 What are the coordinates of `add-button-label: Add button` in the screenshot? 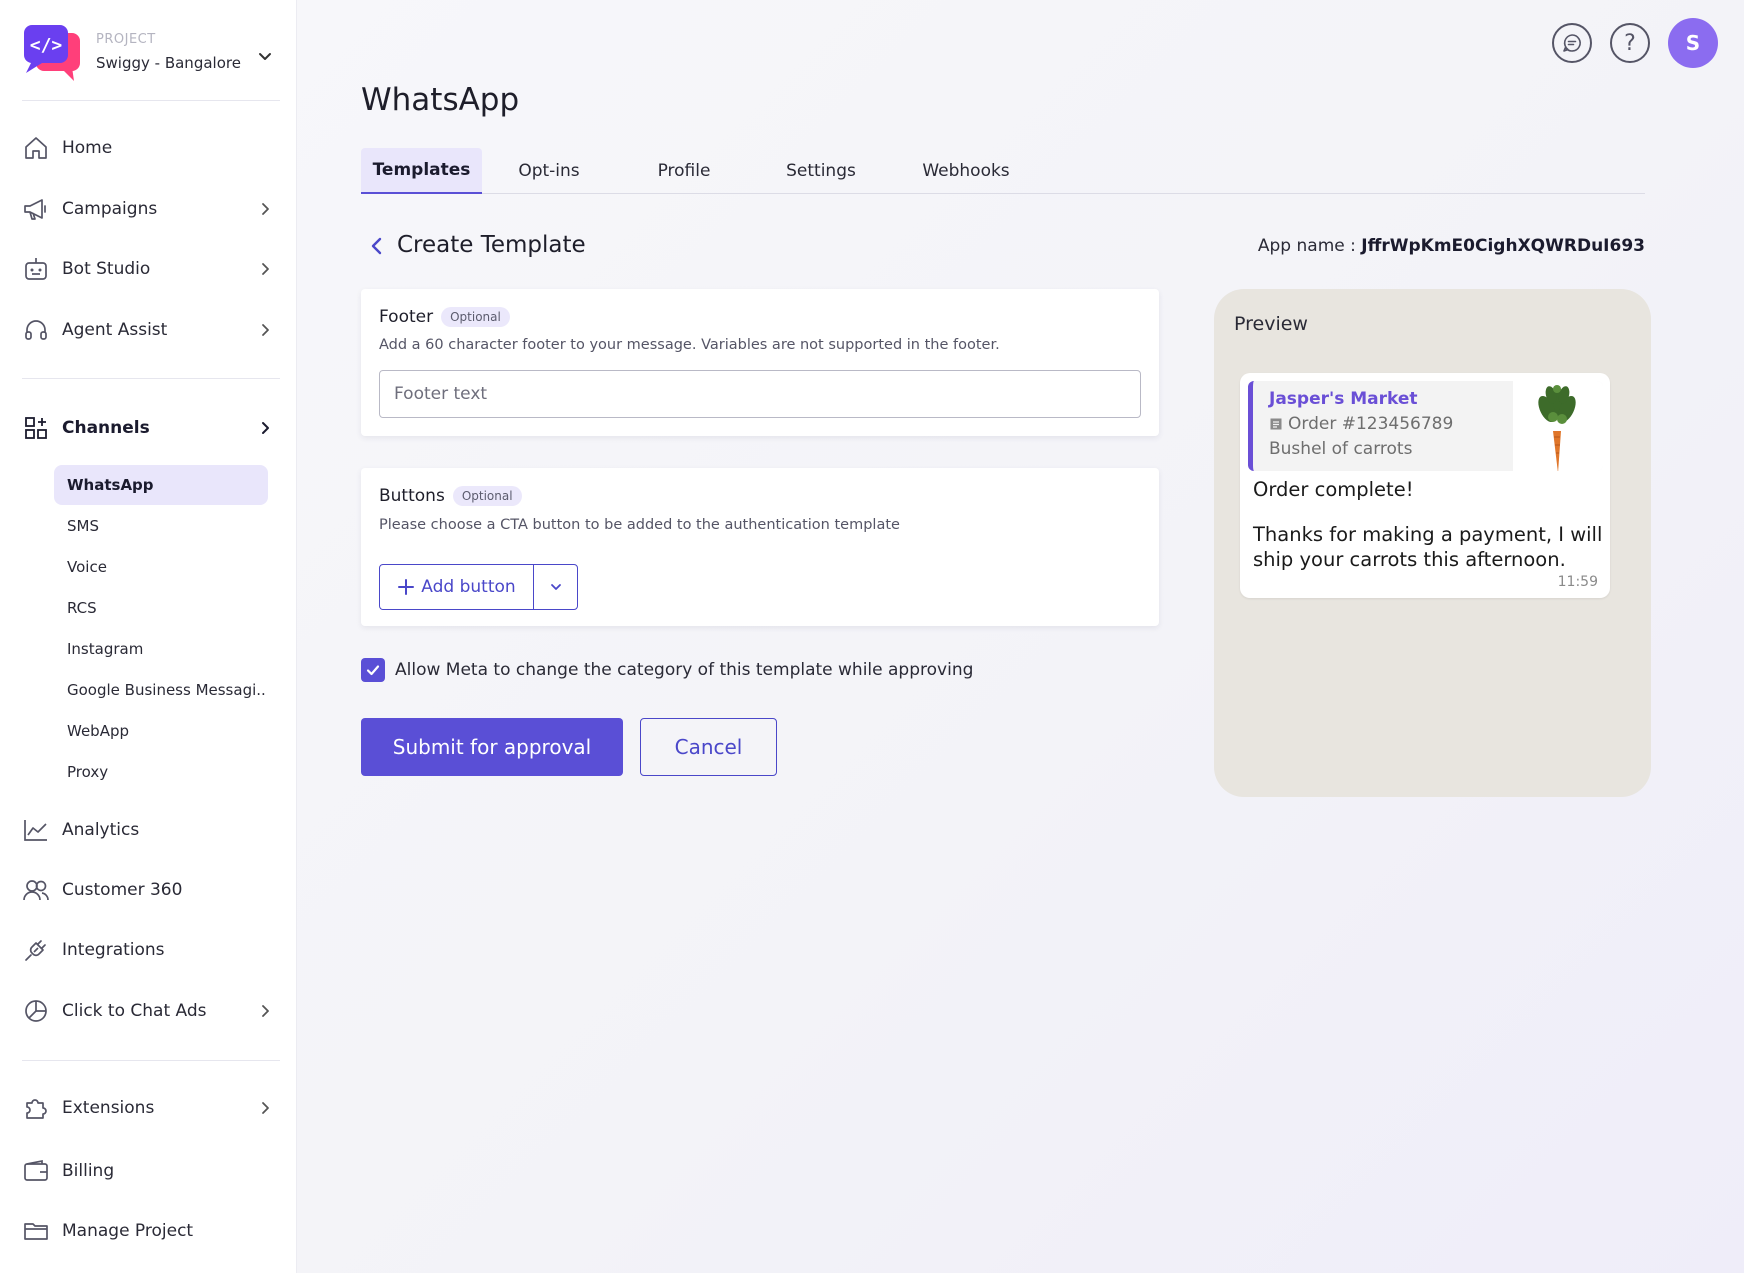 It's located at (468, 587).